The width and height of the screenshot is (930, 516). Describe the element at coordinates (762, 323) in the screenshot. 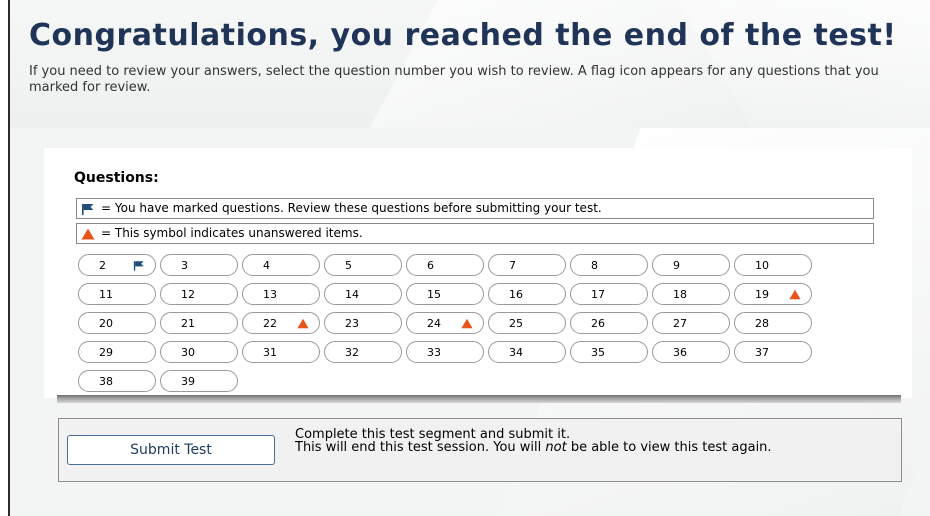

I see `question-number: 28` at that location.